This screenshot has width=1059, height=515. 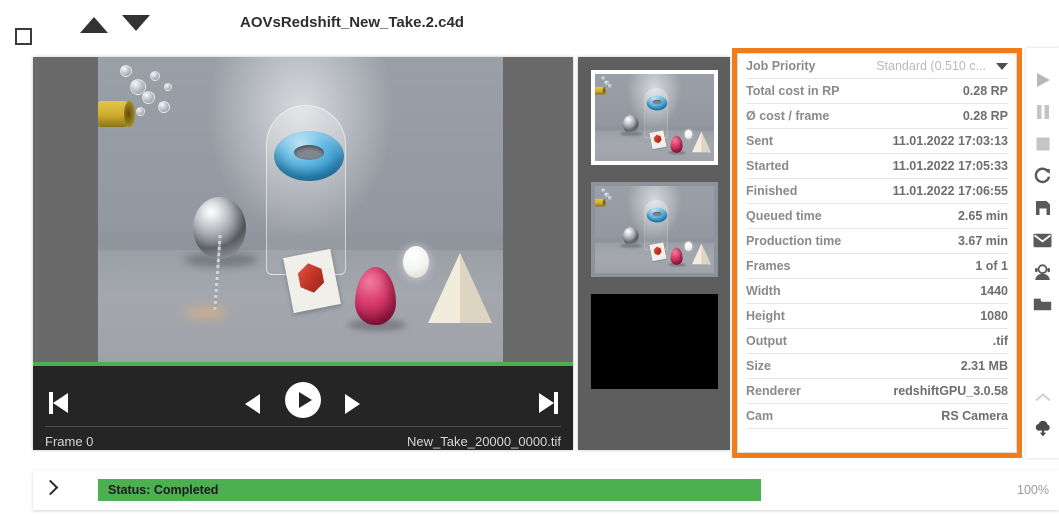 What do you see at coordinates (1042, 176) in the screenshot?
I see `restart-button` at bounding box center [1042, 176].